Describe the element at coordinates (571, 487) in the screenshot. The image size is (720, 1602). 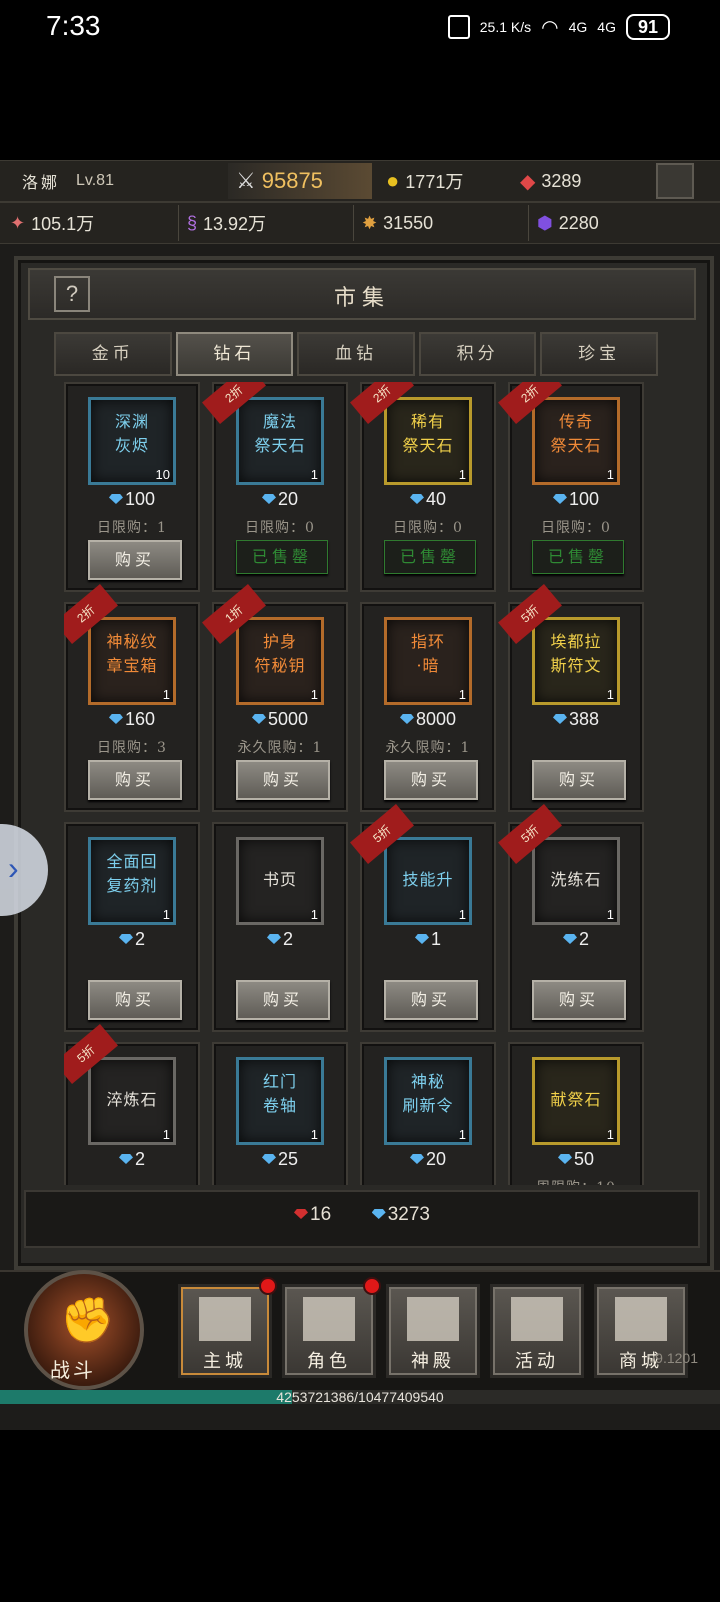
I see `shop-item-card: 传奇 祭天石 1 2折 100 日限购：0 已售罄` at that location.